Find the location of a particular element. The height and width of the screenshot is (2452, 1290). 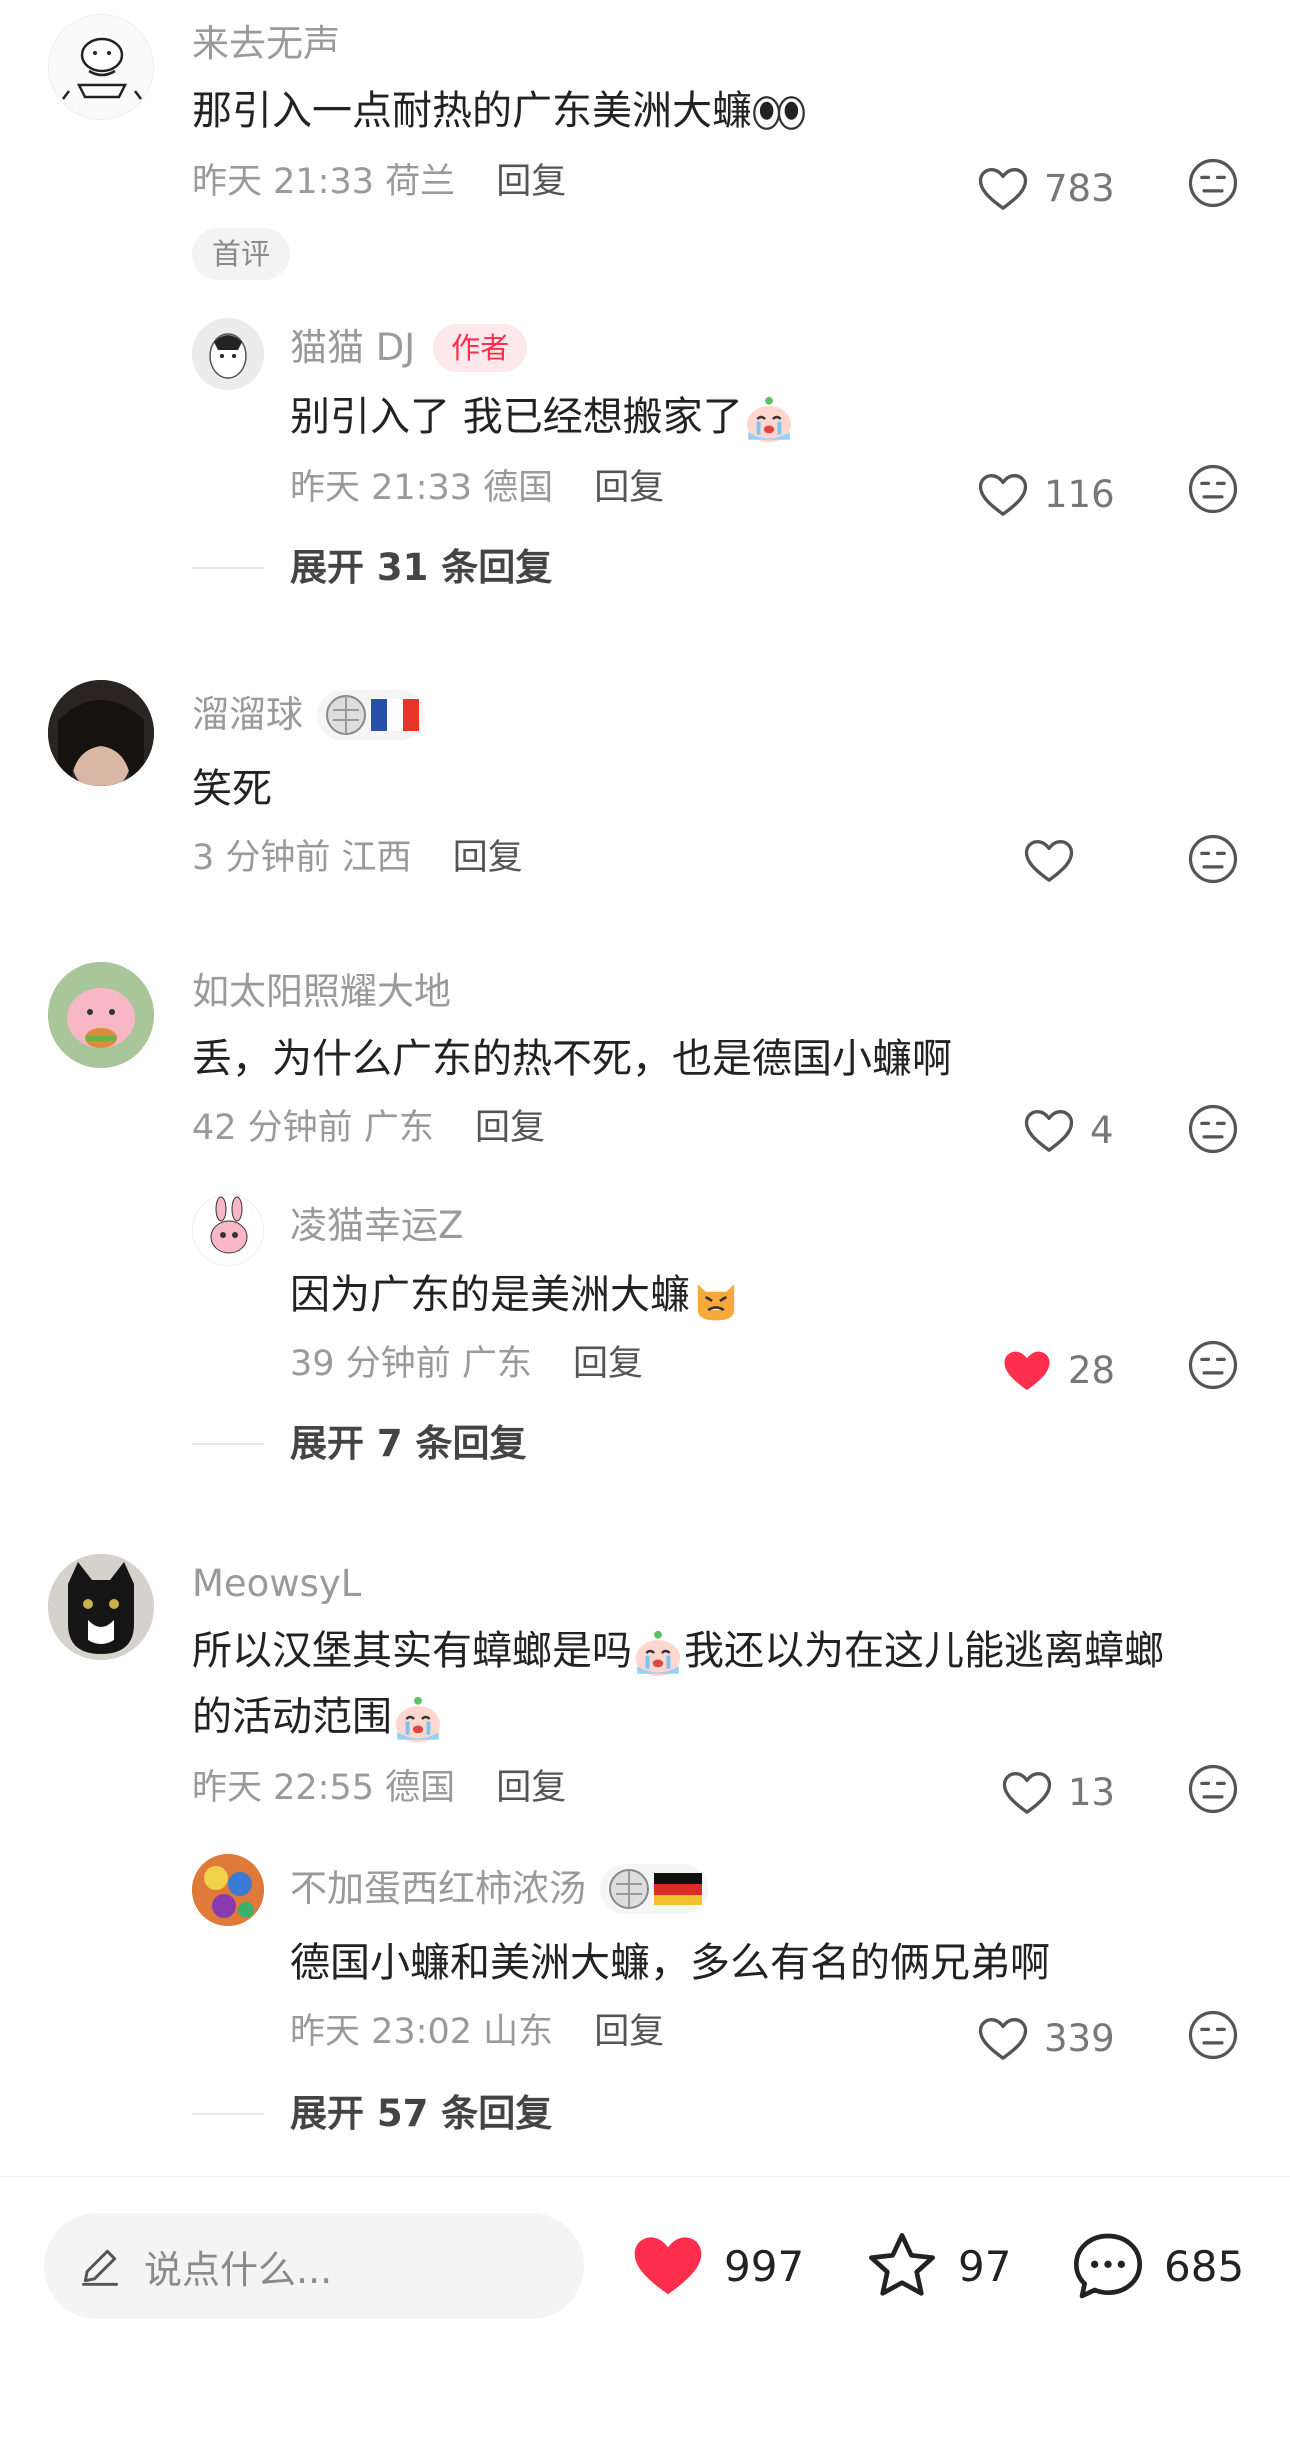

comment-username: 溜溜球 is located at coordinates (247, 715).